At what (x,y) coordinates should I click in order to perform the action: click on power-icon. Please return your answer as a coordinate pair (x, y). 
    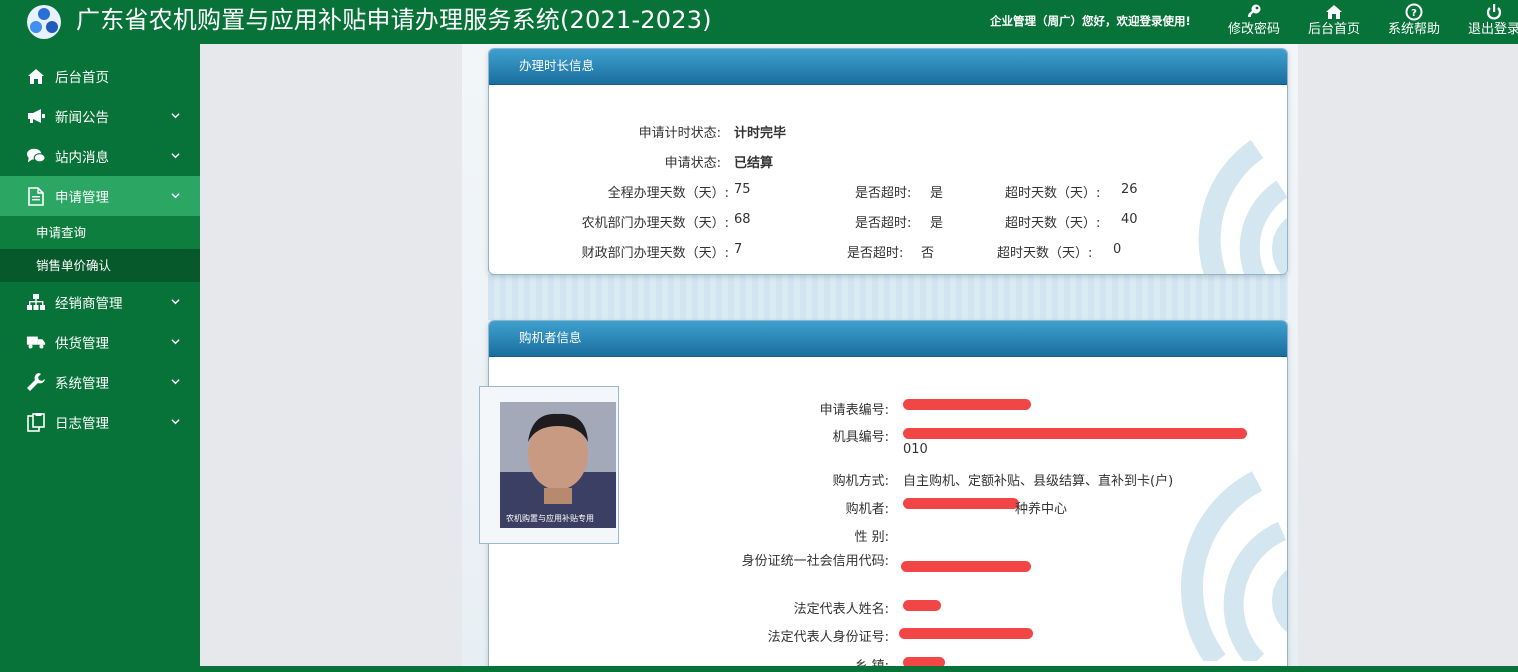
    Looking at the image, I should click on (1494, 12).